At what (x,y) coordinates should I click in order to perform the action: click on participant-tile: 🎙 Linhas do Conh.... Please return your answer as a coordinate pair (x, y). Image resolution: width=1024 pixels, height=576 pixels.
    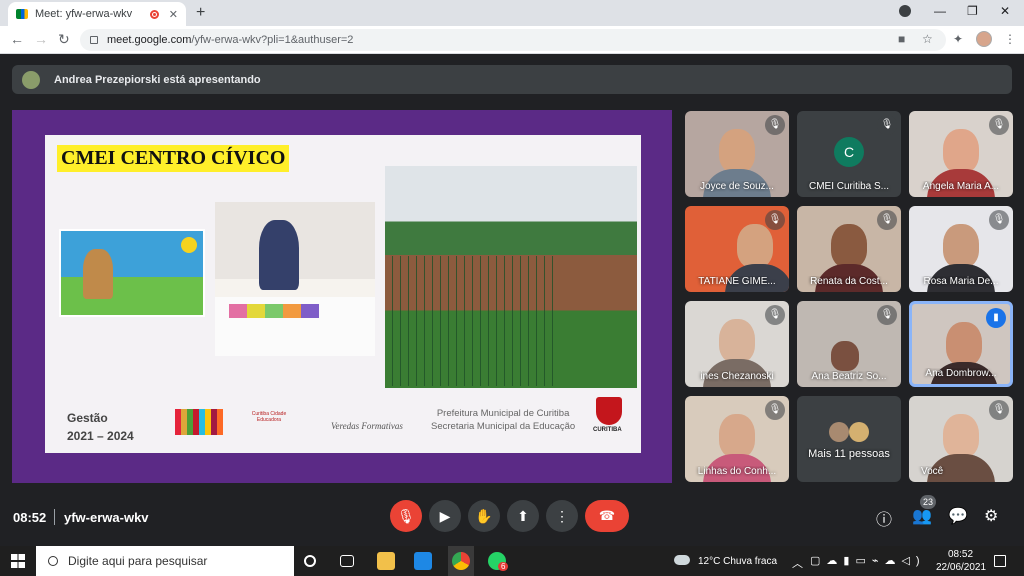
    Looking at the image, I should click on (737, 439).